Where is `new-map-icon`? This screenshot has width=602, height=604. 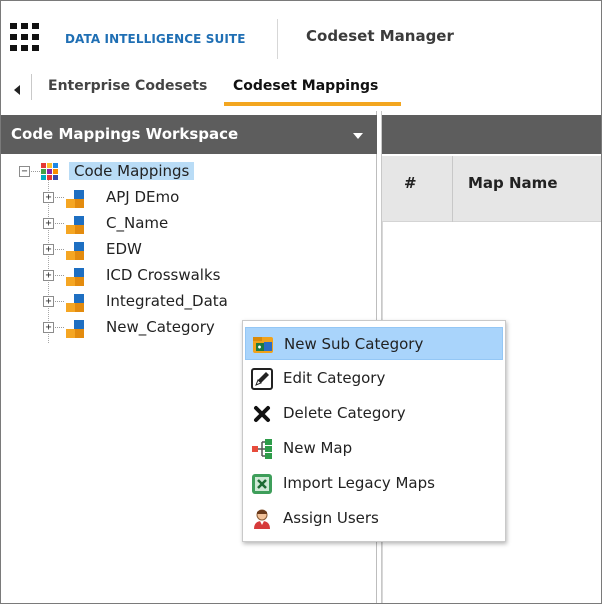
new-map-icon is located at coordinates (262, 449).